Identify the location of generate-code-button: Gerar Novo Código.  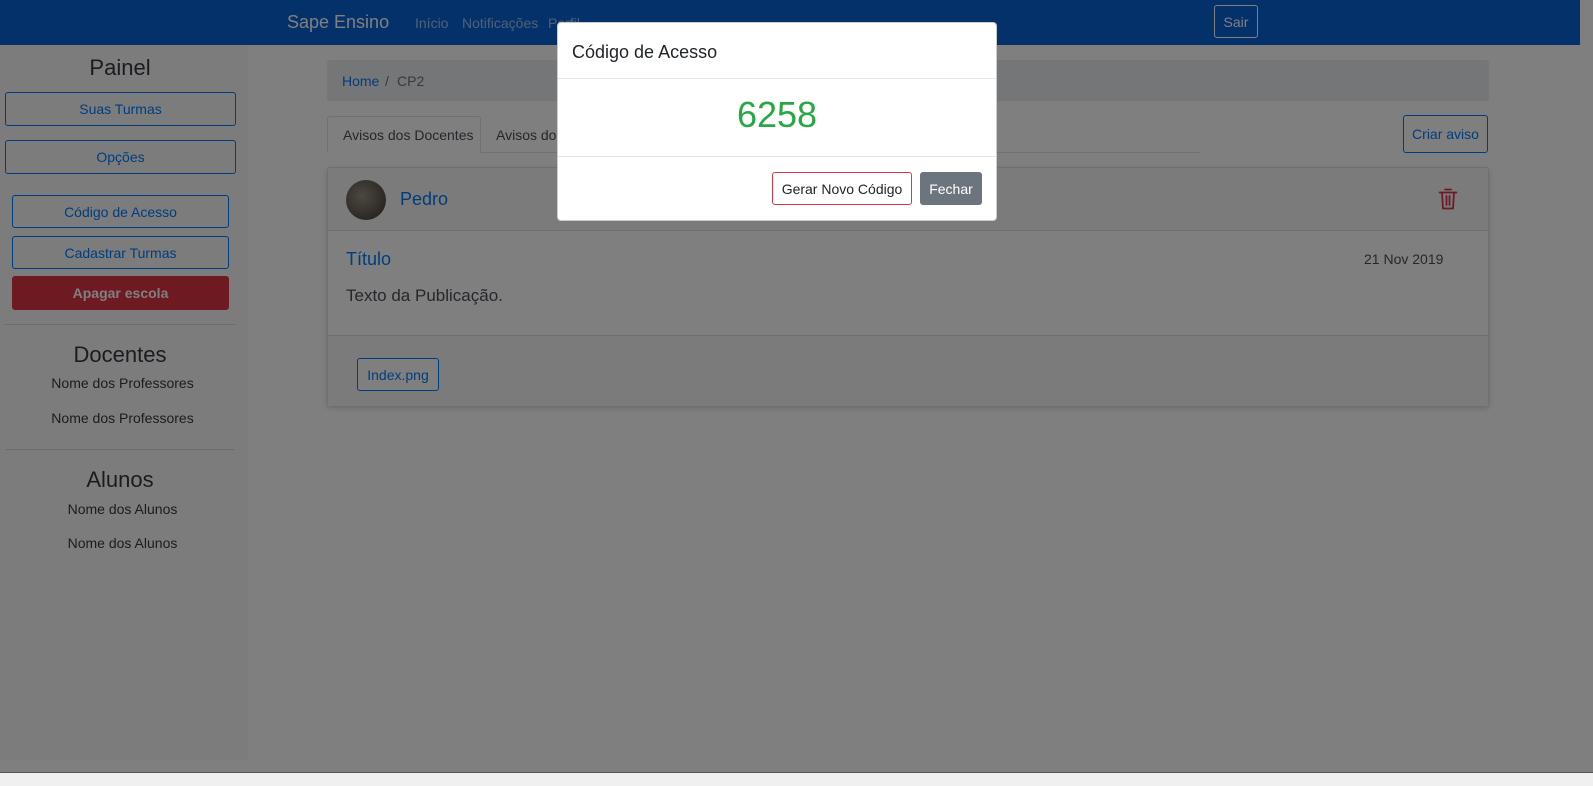
(842, 188).